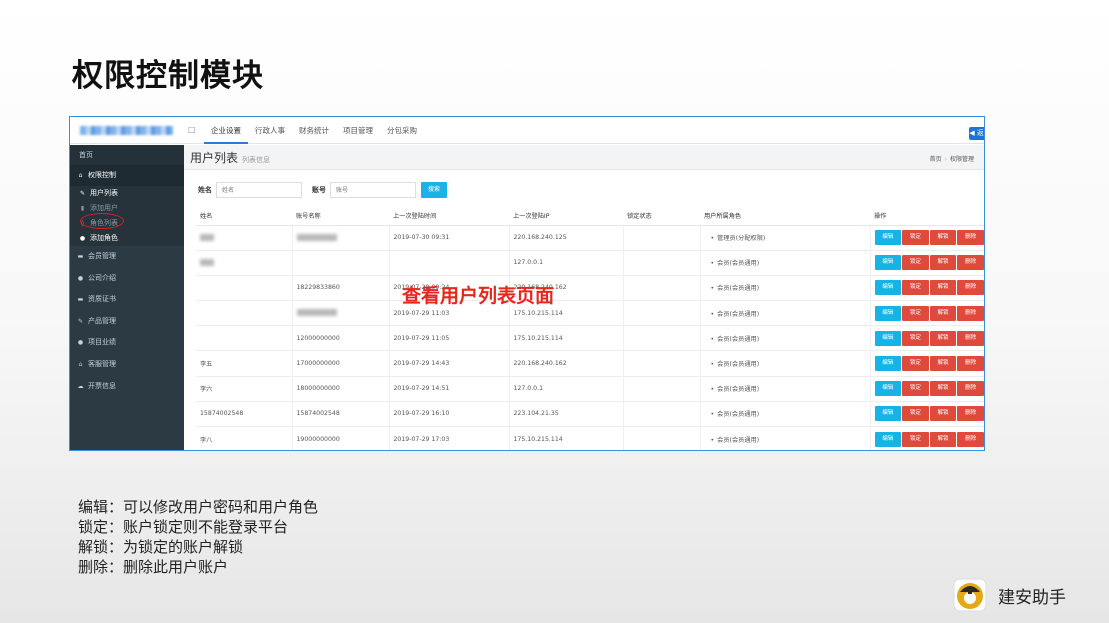  I want to click on sidebar-section-permissions: ⌂ 权限控制, so click(127, 175).